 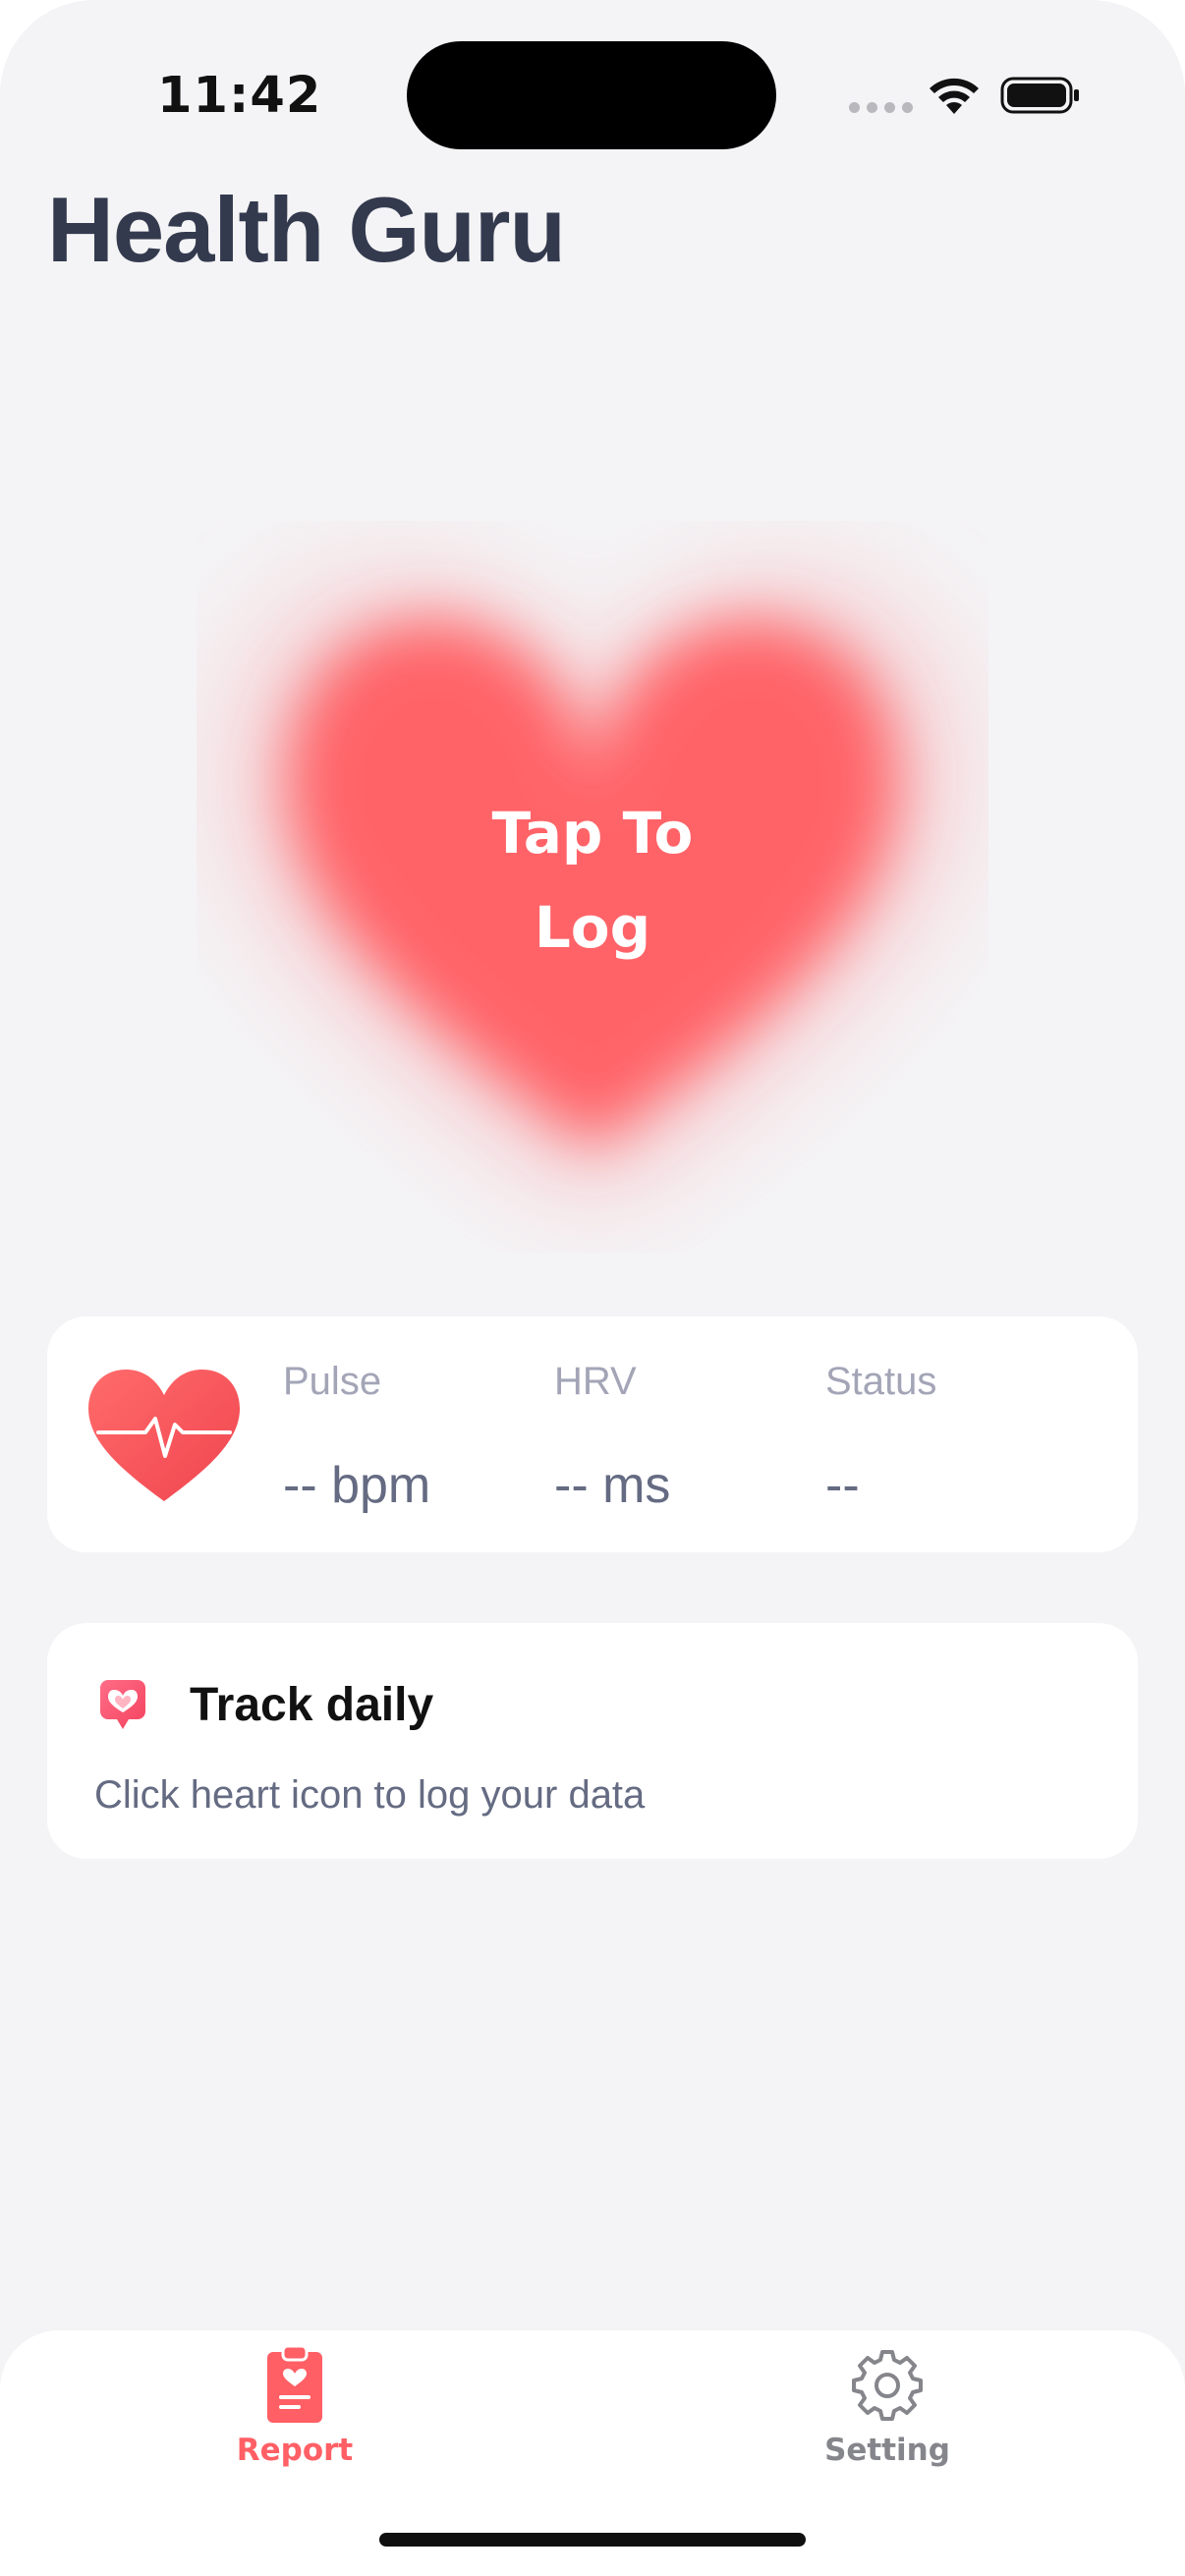 I want to click on dynamic-island, so click(x=592, y=95).